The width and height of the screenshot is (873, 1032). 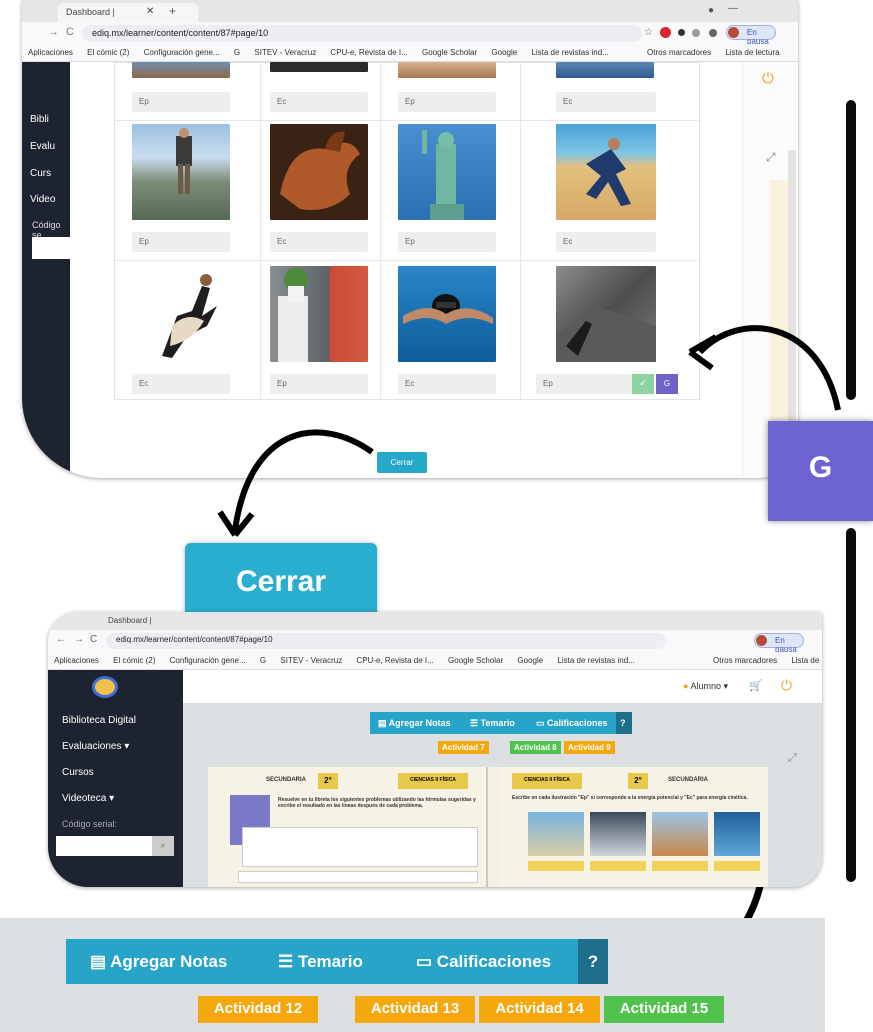 I want to click on activity-label: Actividad 7, so click(x=463, y=747).